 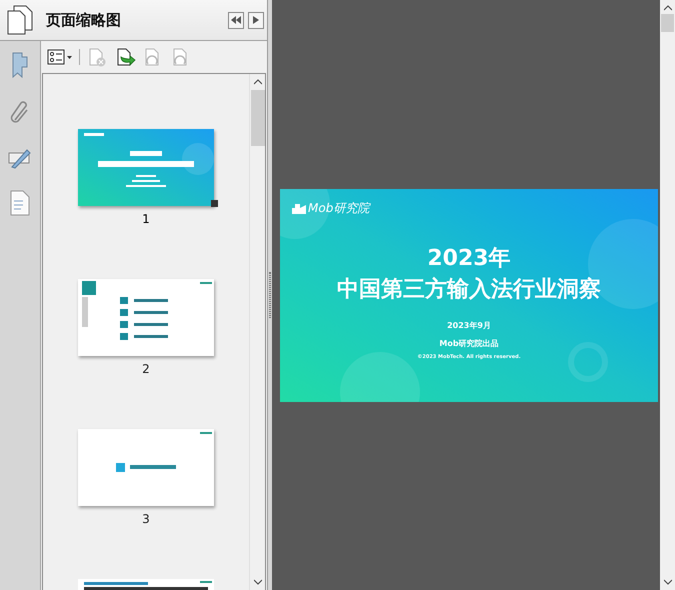 I want to click on pages-icon, so click(x=20, y=20).